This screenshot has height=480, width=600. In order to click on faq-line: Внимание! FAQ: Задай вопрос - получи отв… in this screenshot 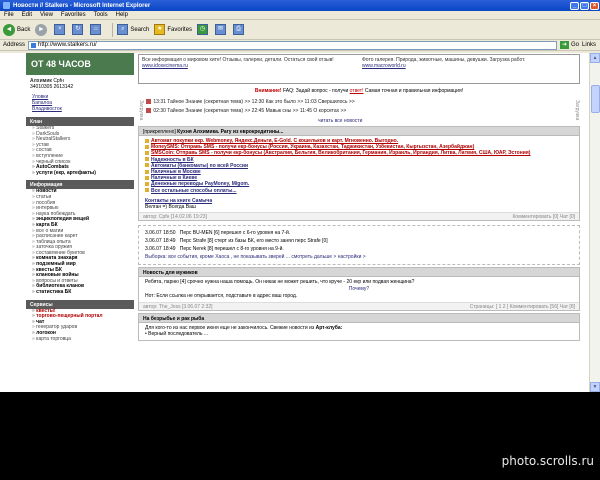, I will do `click(359, 91)`.